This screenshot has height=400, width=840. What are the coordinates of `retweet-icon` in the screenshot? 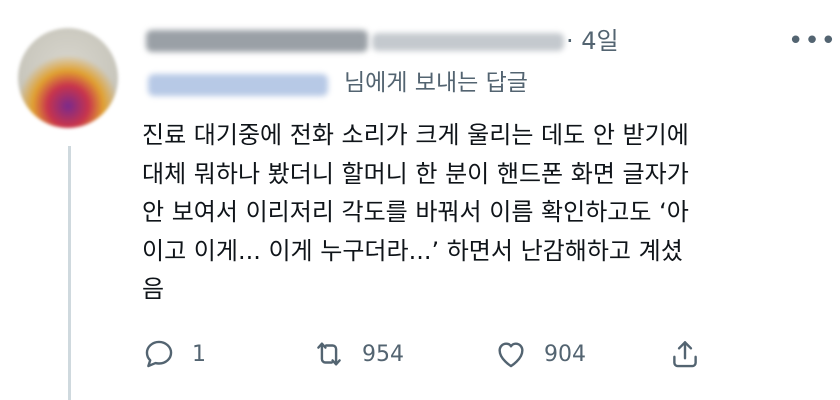 It's located at (329, 354).